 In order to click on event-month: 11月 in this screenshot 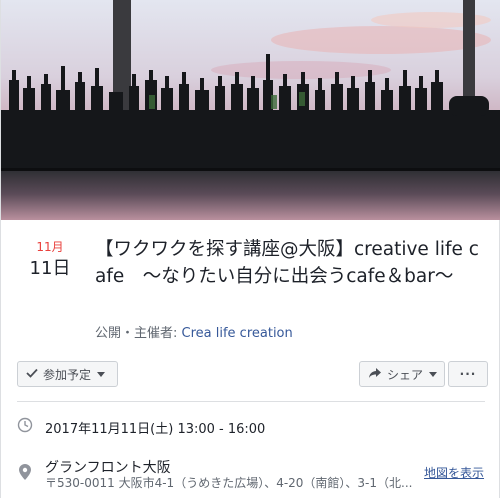, I will do `click(50, 247)`.